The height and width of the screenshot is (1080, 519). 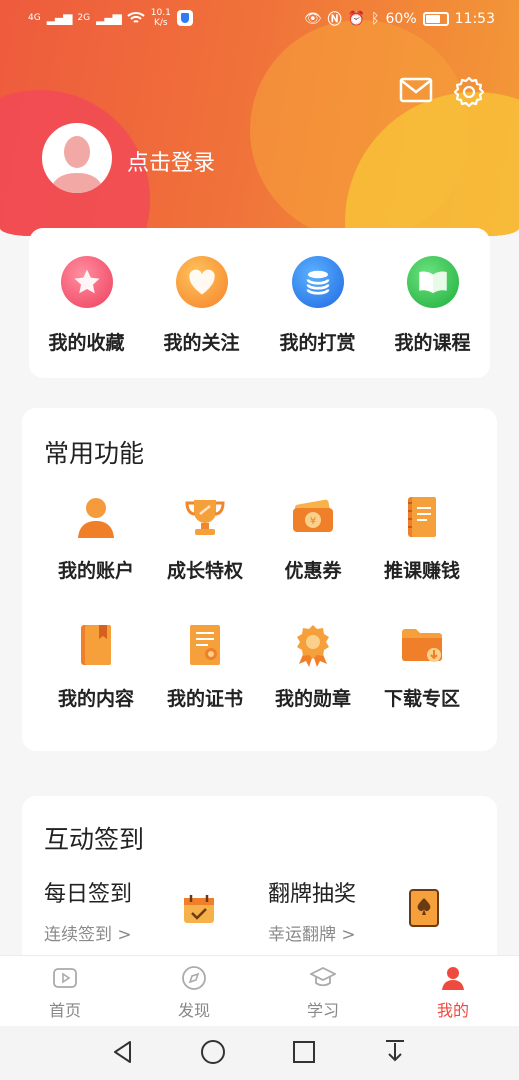 I want to click on network-4g-label: 4G, so click(x=34, y=18).